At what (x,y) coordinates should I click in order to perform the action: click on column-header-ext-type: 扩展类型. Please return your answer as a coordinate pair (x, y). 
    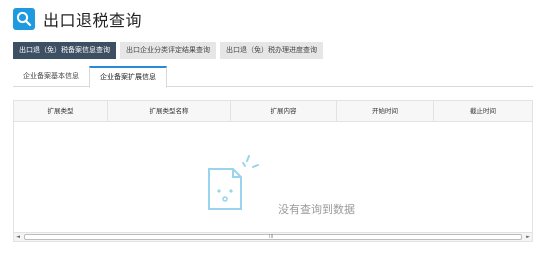
    Looking at the image, I should click on (61, 111).